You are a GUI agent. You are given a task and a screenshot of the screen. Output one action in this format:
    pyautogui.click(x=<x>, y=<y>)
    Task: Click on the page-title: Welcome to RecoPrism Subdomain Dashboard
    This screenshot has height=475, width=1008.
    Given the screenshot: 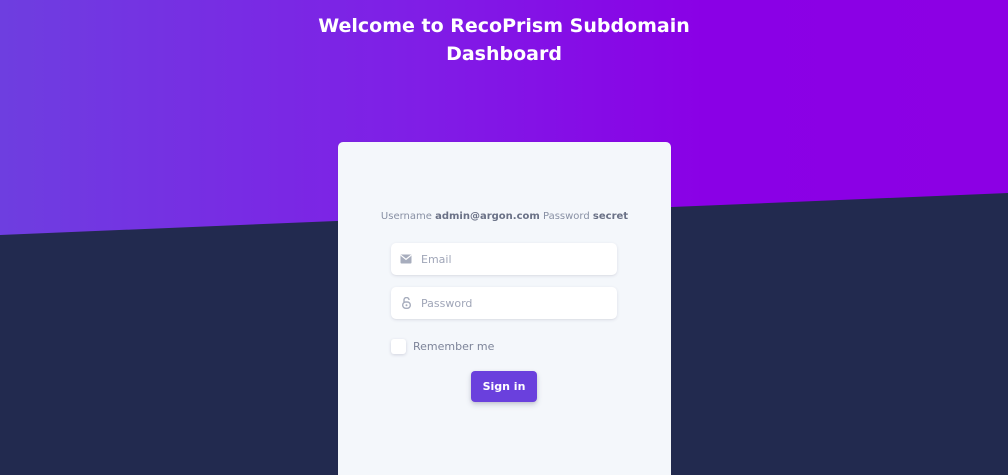 What is the action you would take?
    pyautogui.click(x=504, y=40)
    